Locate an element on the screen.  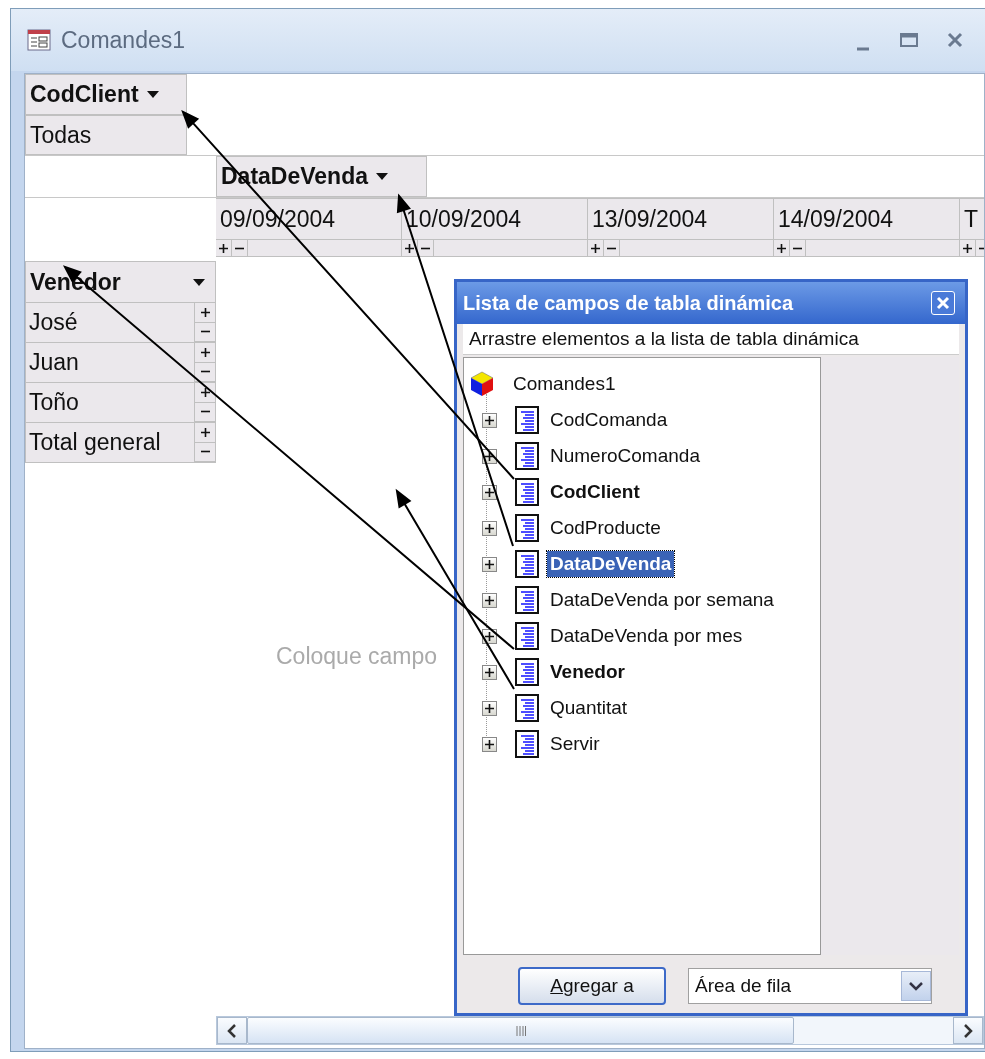
dropdown-button is located at coordinates (916, 986).